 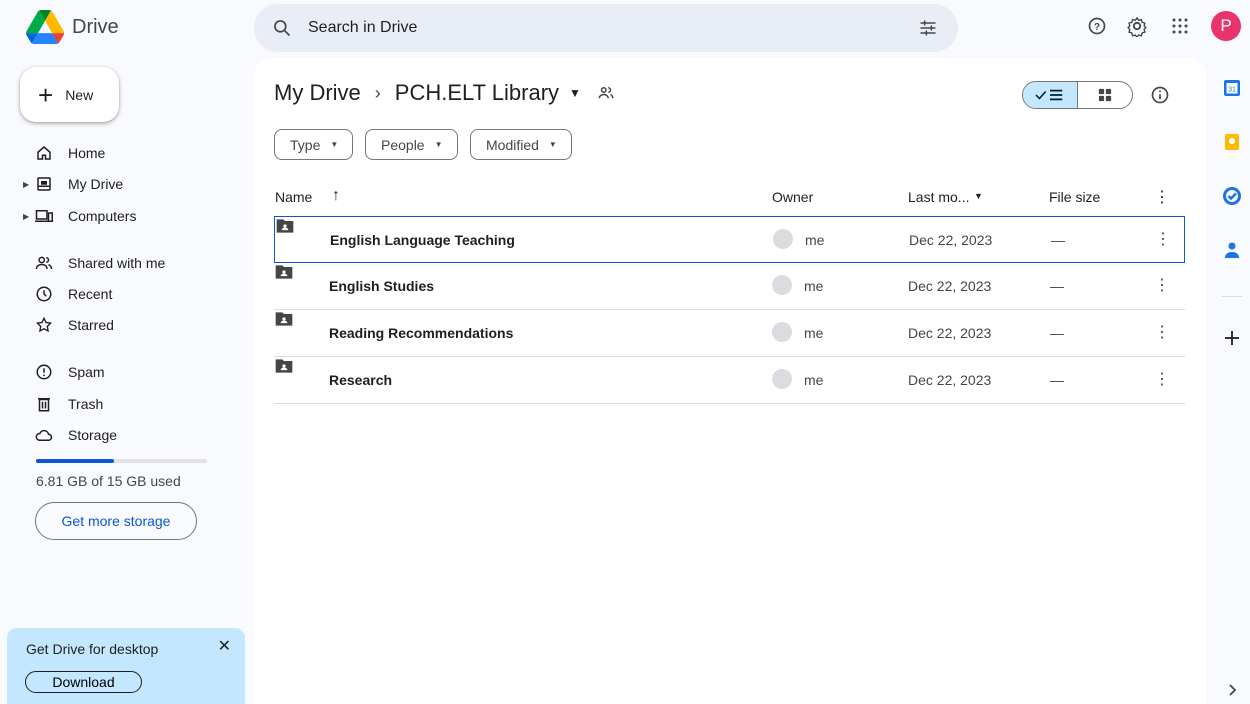 I want to click on new-button-label: New, so click(x=79, y=94).